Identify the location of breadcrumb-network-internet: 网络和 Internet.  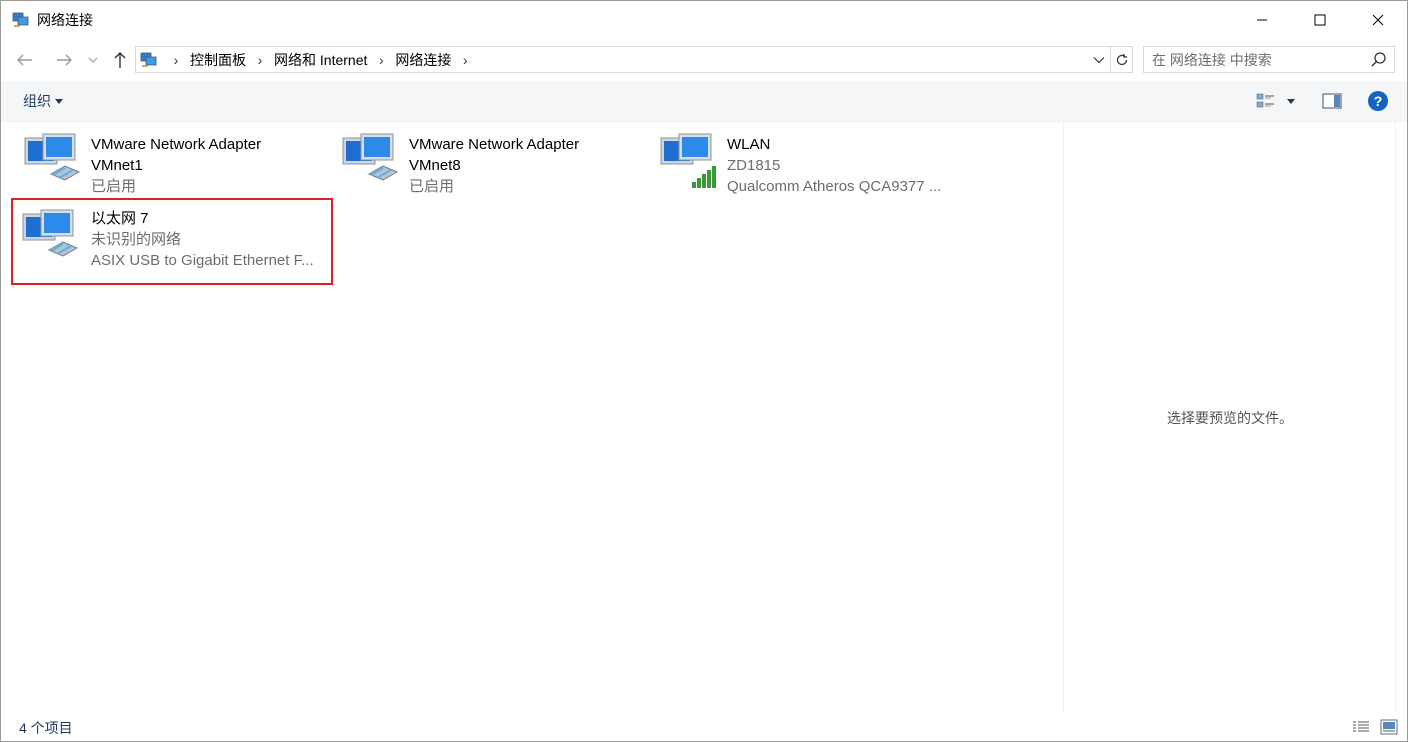
(320, 60).